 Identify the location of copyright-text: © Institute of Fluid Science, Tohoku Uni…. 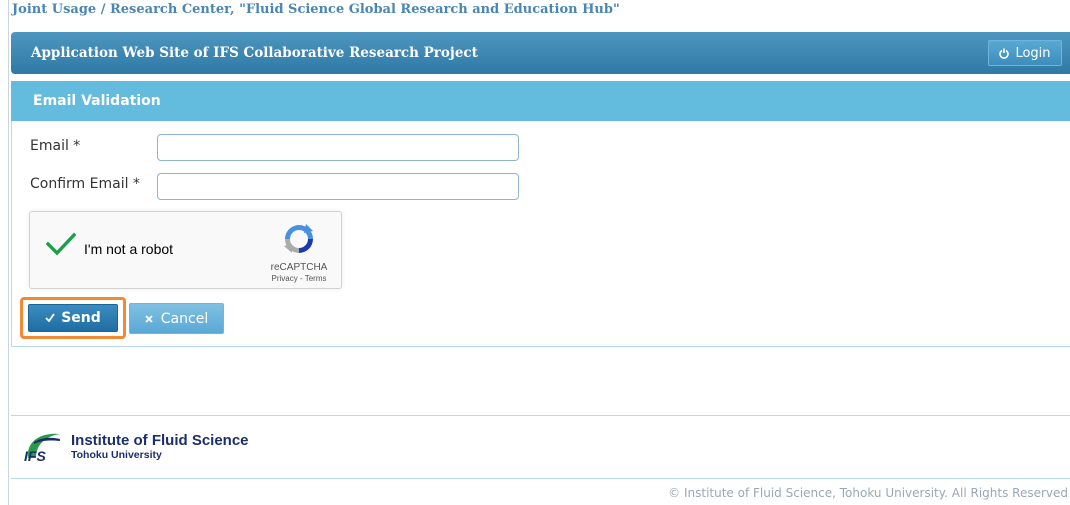
(868, 493).